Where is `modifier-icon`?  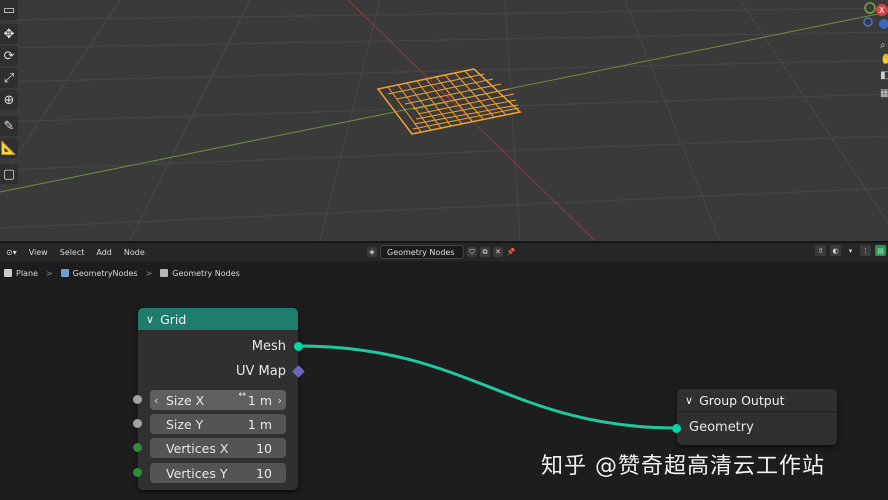
modifier-icon is located at coordinates (64, 273).